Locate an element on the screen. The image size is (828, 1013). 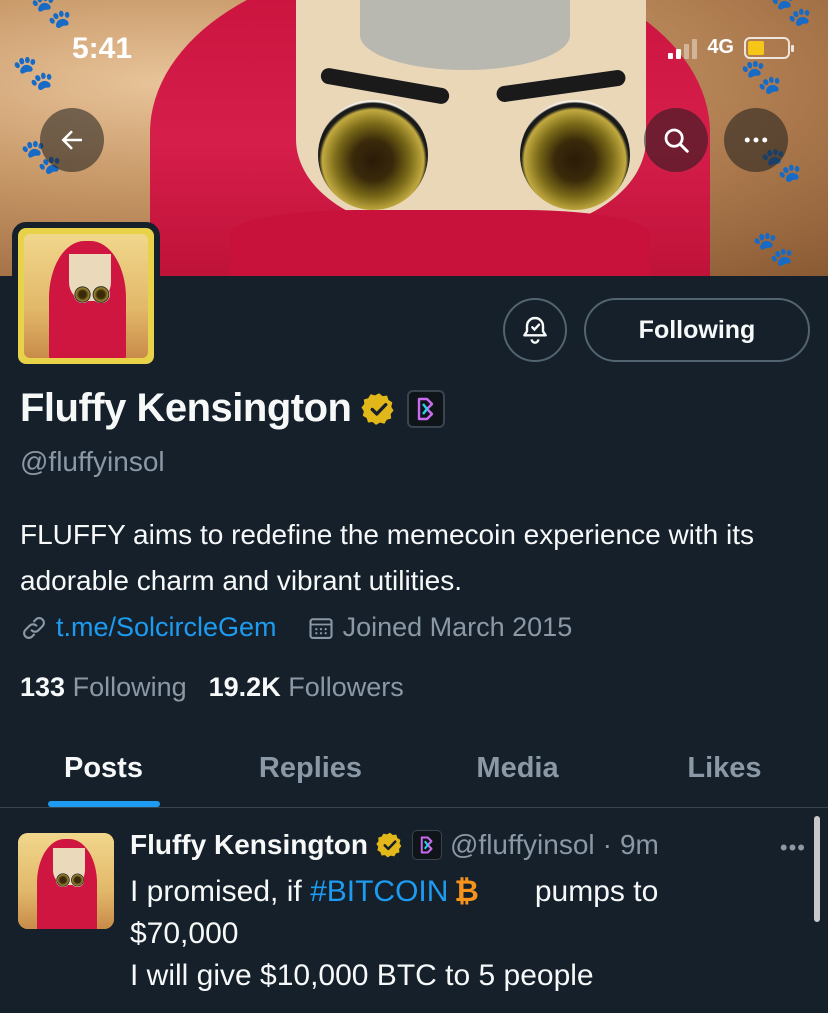
followers-count-link: 19.2K Followers is located at coordinates (306, 687).